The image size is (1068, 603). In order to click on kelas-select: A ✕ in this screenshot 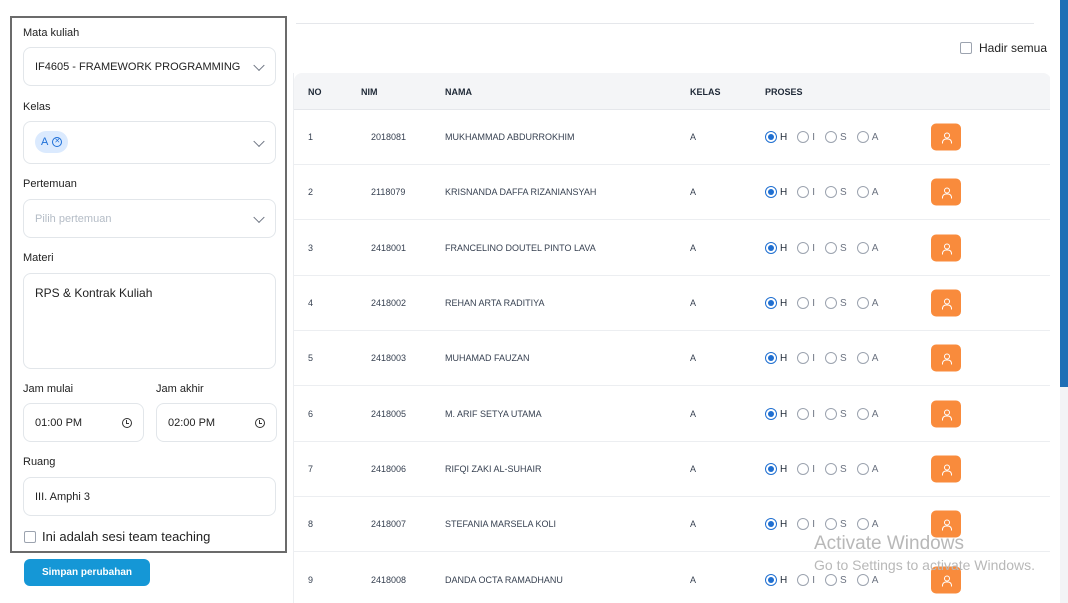, I will do `click(149, 142)`.